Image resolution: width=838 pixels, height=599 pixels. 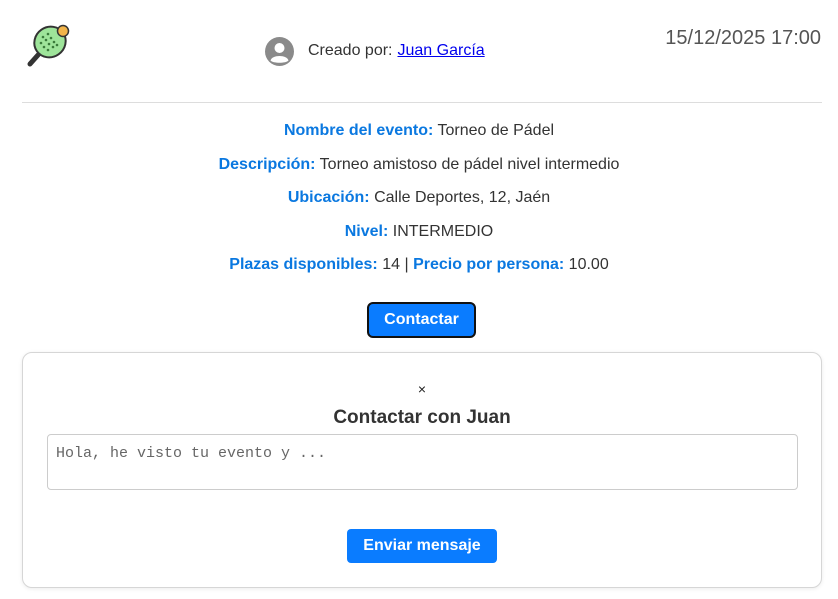 I want to click on event-name-value: Torneo de Pádel, so click(x=496, y=130).